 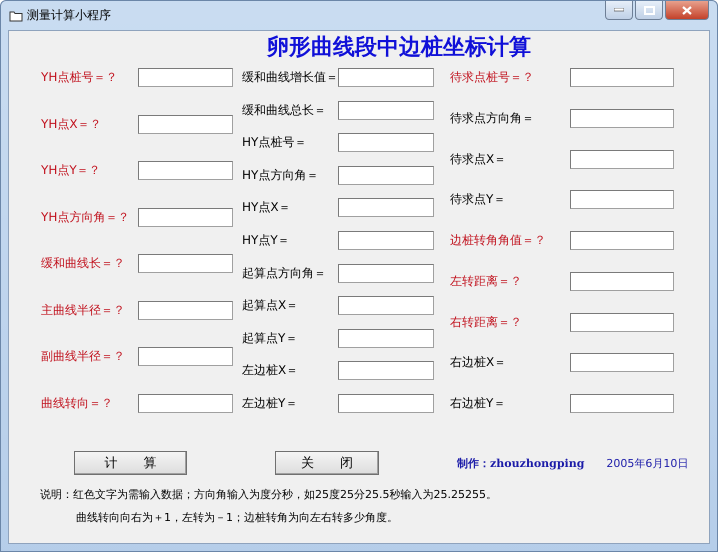 I want to click on field-label: YH点Y＝？, so click(x=71, y=171).